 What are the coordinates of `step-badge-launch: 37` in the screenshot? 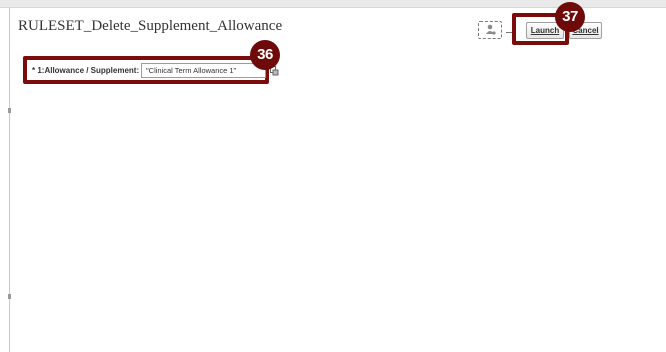 It's located at (570, 17).